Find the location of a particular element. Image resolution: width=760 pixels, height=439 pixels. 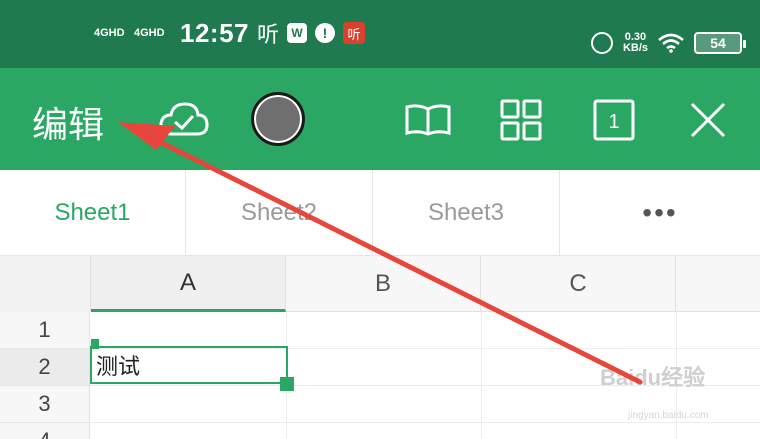

clock: 12:57 is located at coordinates (214, 32).